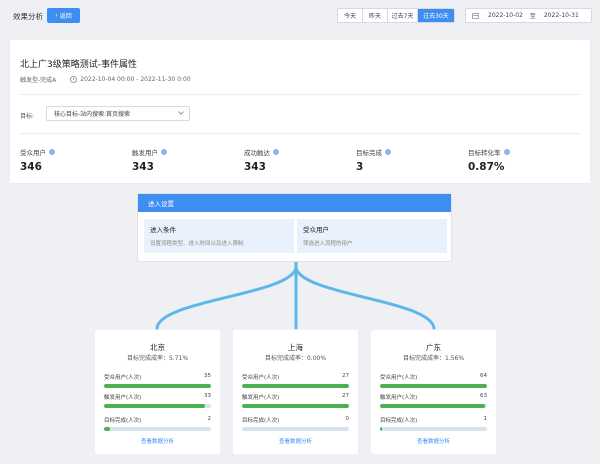 This screenshot has height=464, width=600. What do you see at coordinates (157, 380) in the screenshot?
I see `stat-row: 受众用户(人次) 35` at bounding box center [157, 380].